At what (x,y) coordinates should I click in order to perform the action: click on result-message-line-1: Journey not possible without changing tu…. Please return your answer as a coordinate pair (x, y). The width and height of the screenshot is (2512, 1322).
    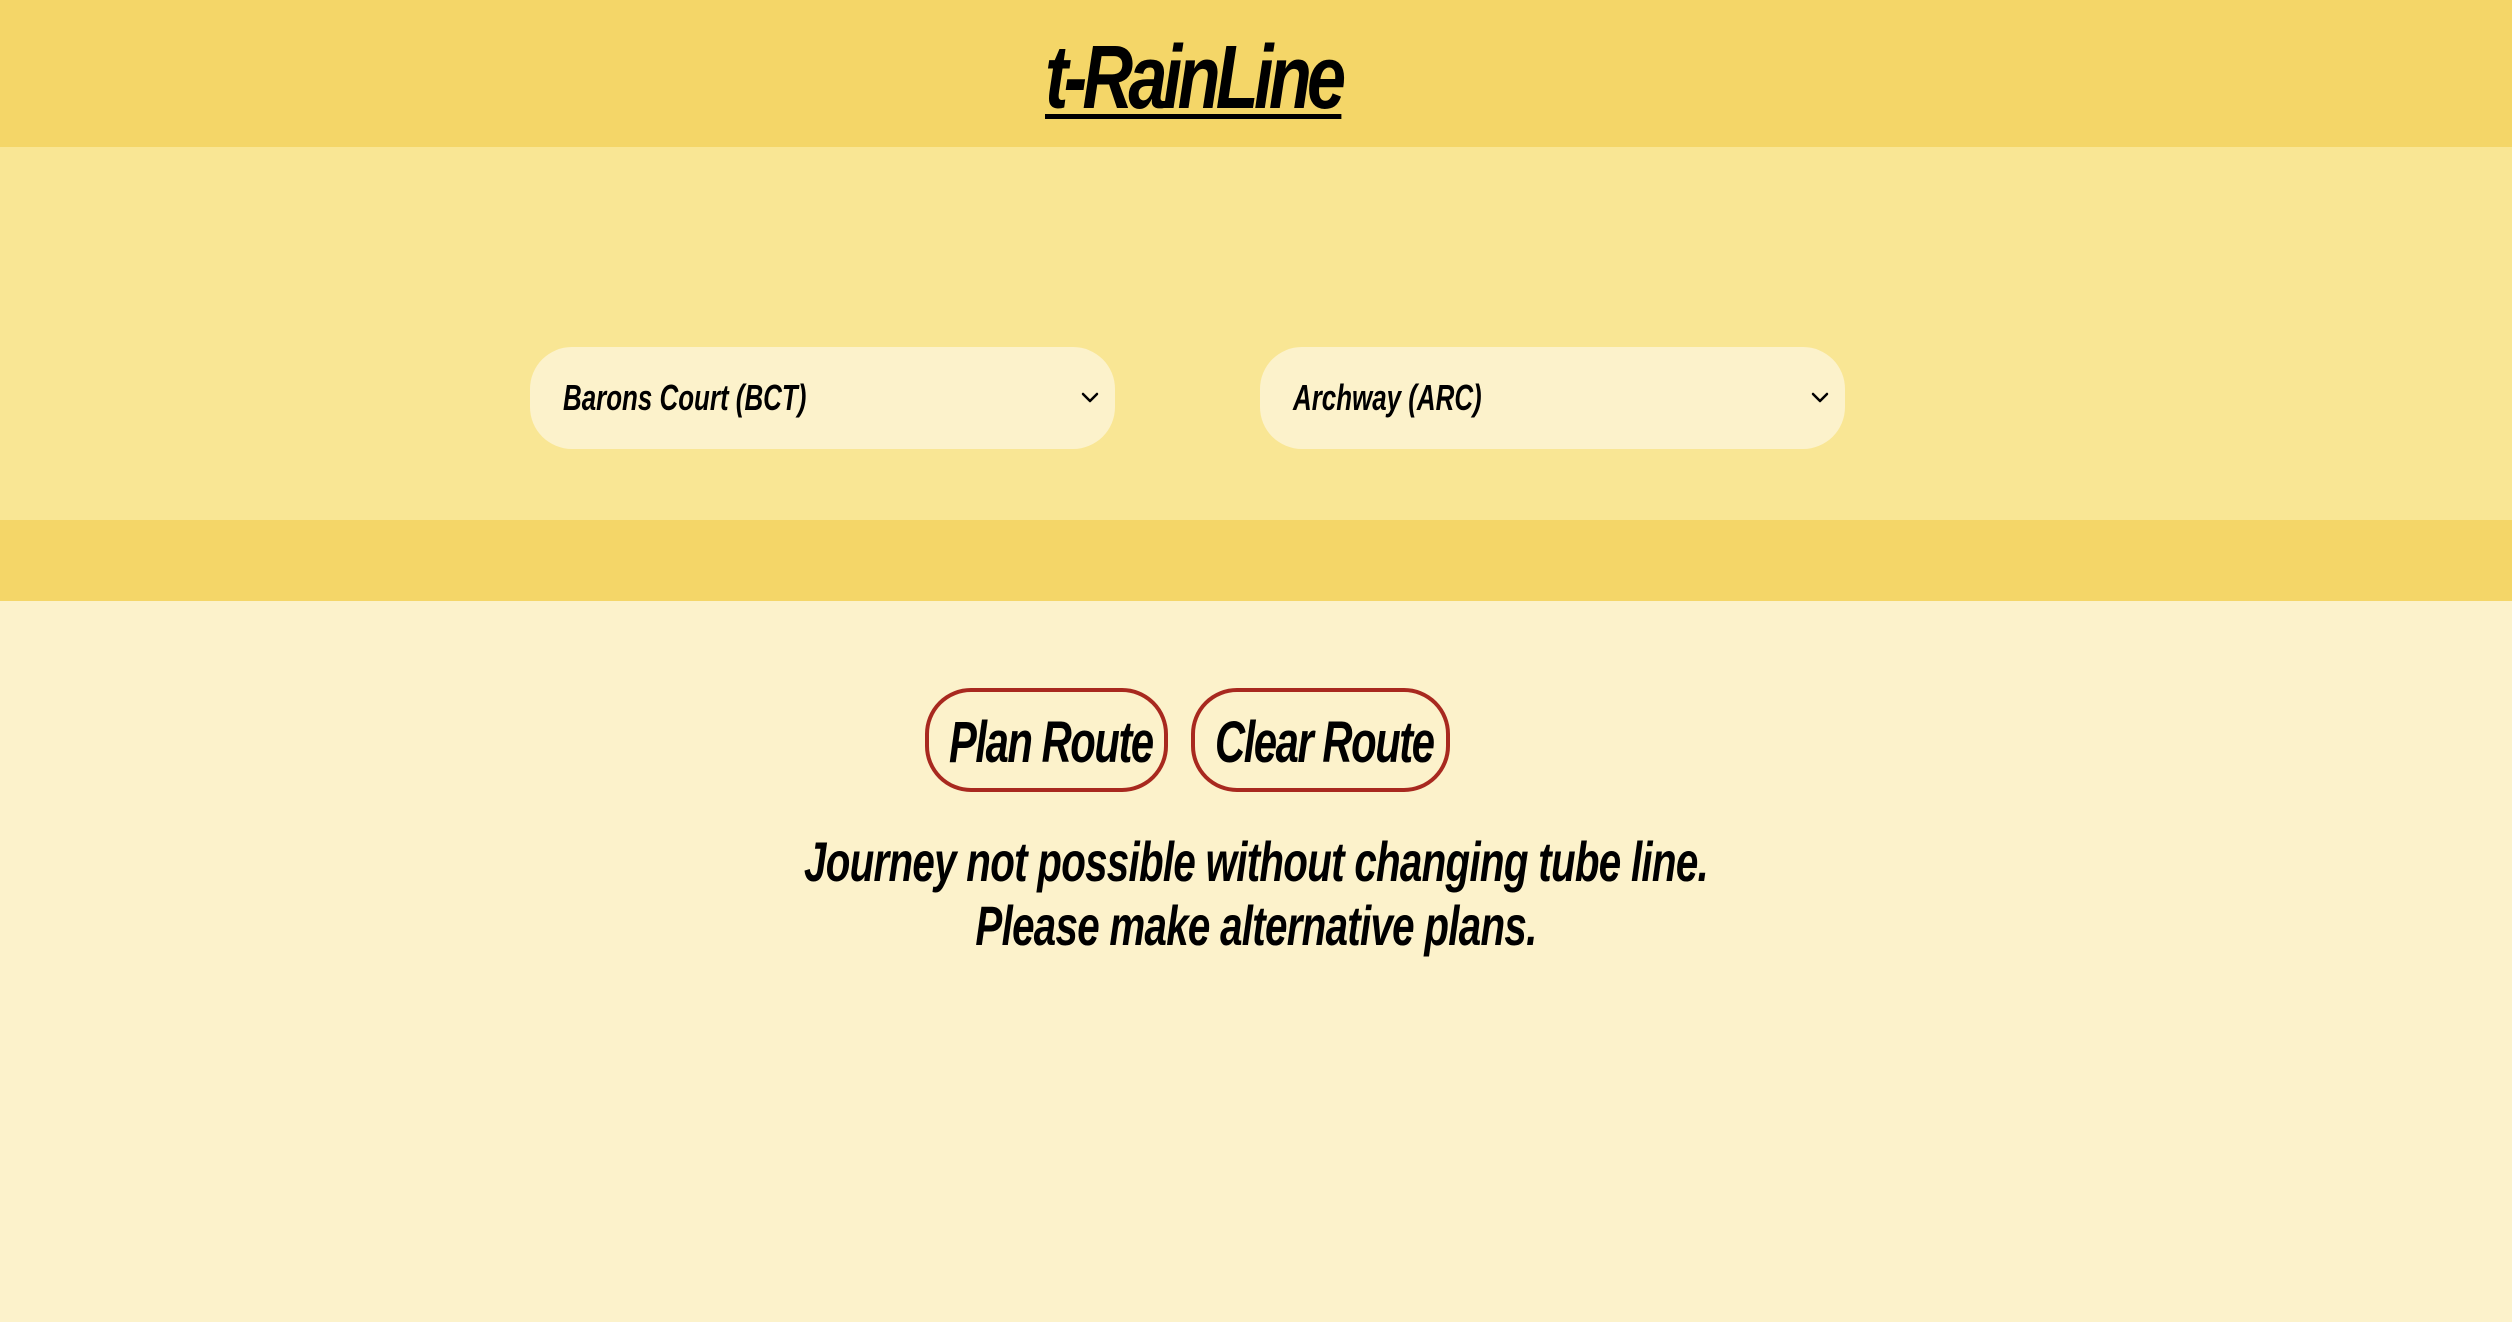
    Looking at the image, I should click on (1256, 861).